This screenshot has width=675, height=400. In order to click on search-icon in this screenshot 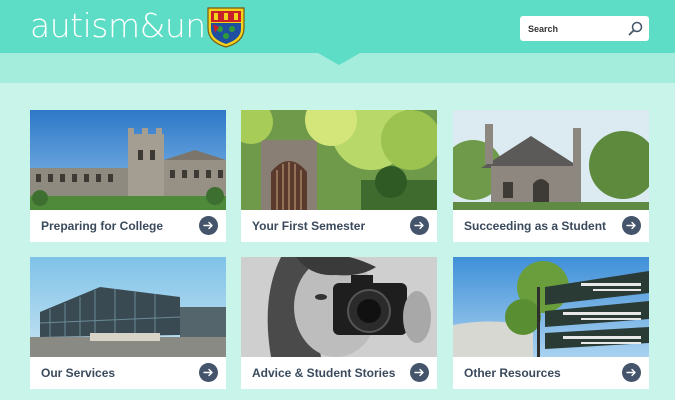, I will do `click(635, 28)`.